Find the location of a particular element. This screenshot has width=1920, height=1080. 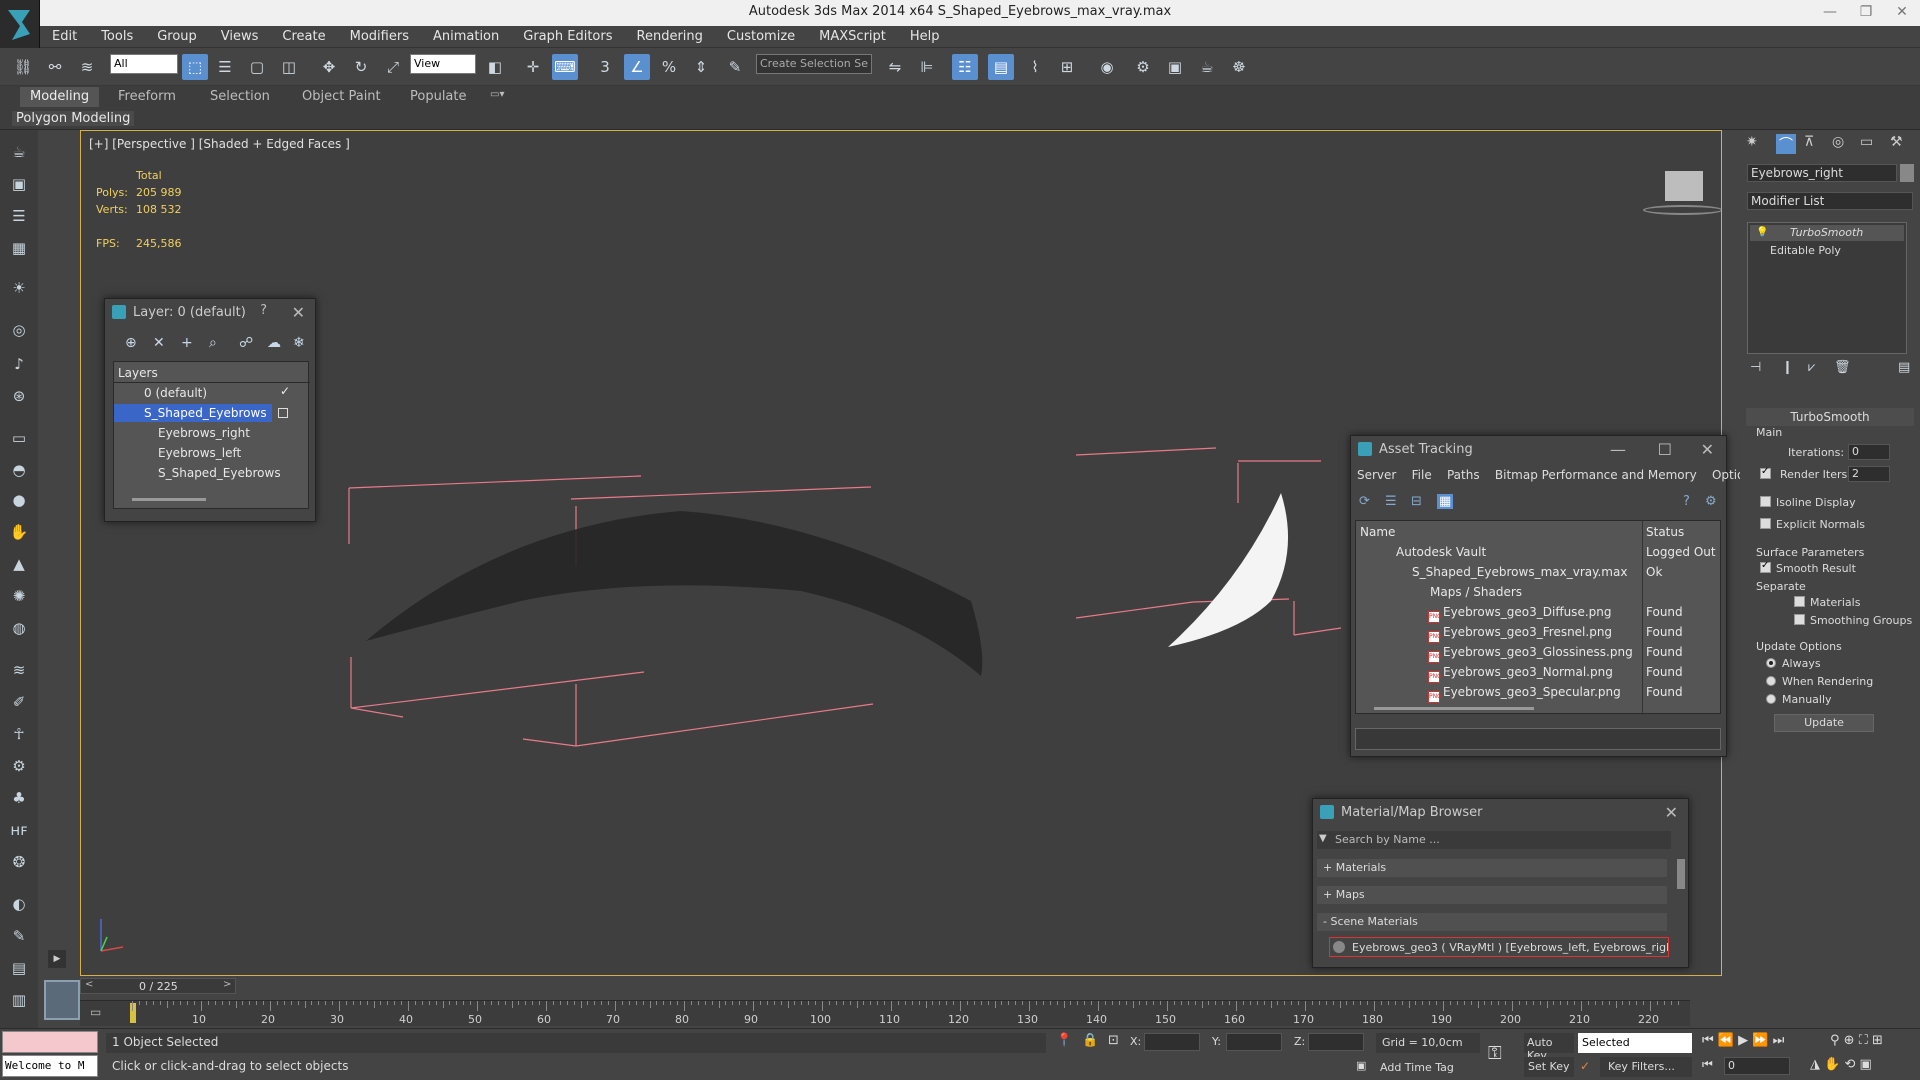

explicit-normals-checkbox is located at coordinates (1765, 523).